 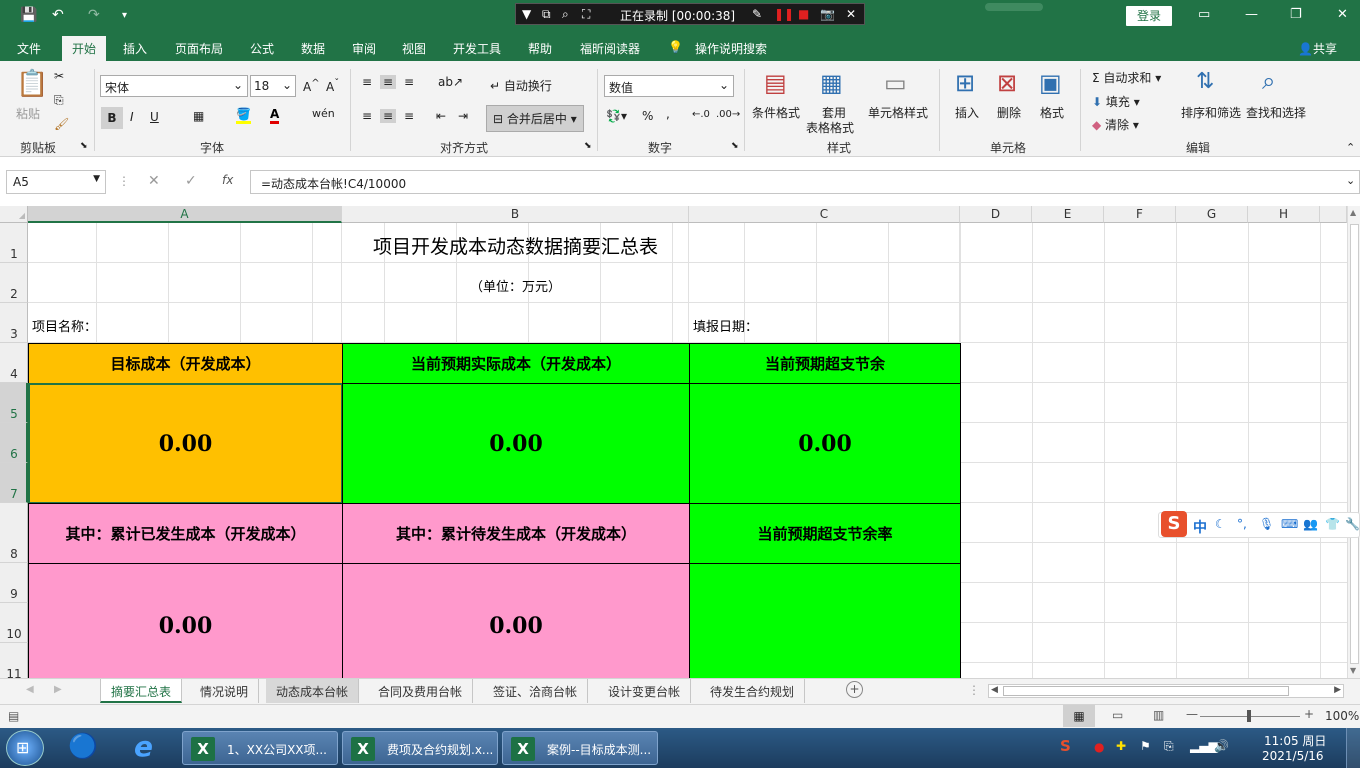 I want to click on clipboard-launcher-icon: ⬊, so click(x=84, y=146).